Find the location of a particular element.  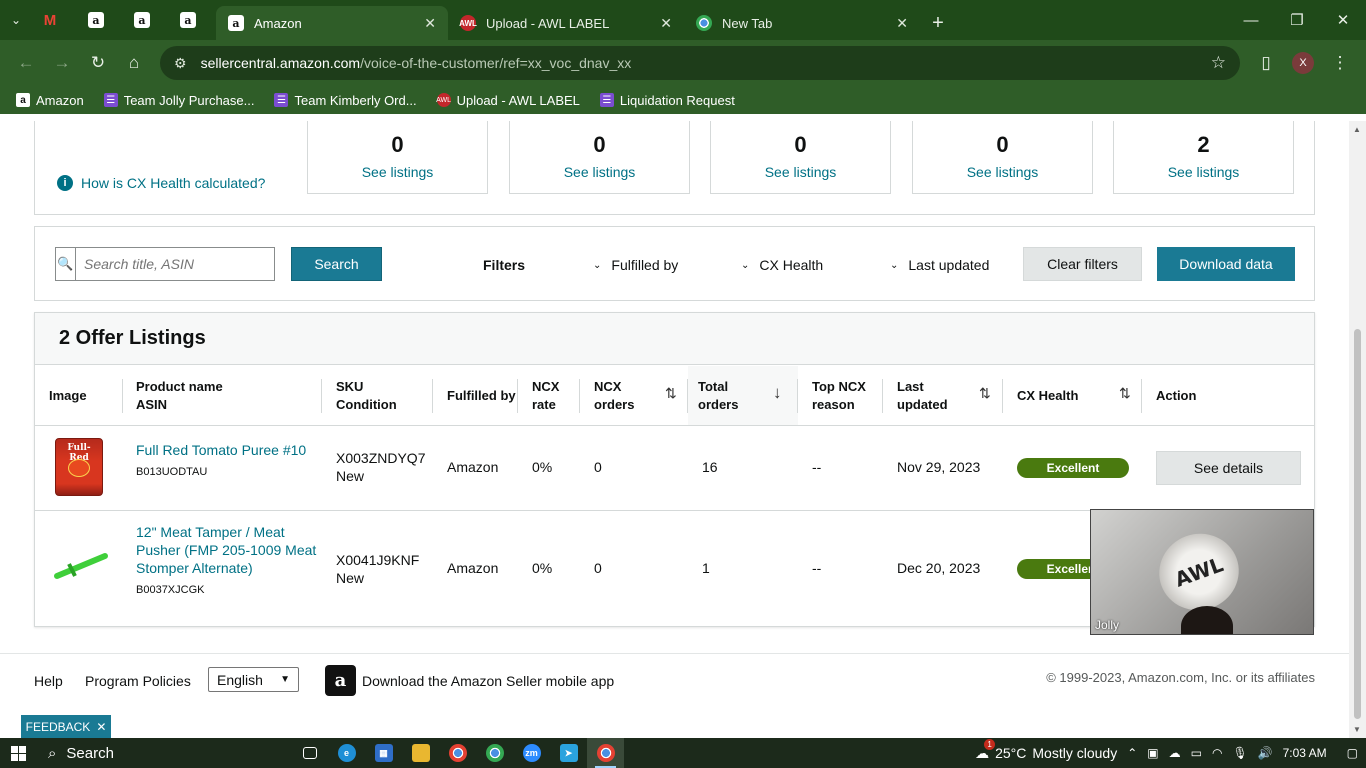

fulfilled-by-dropdown: ⌄ Fulfilled by is located at coordinates (635, 265).